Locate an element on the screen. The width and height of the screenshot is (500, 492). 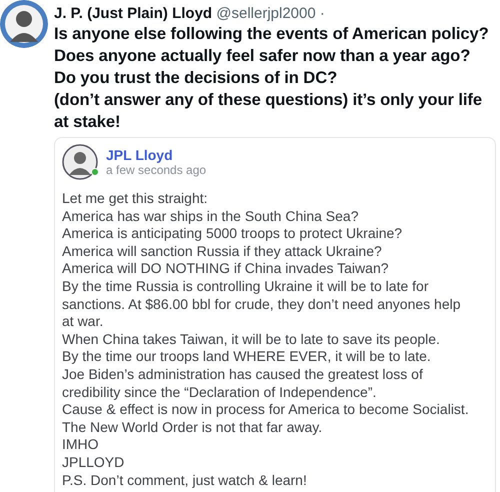
post-paragraph: IMHO is located at coordinates (81, 445).